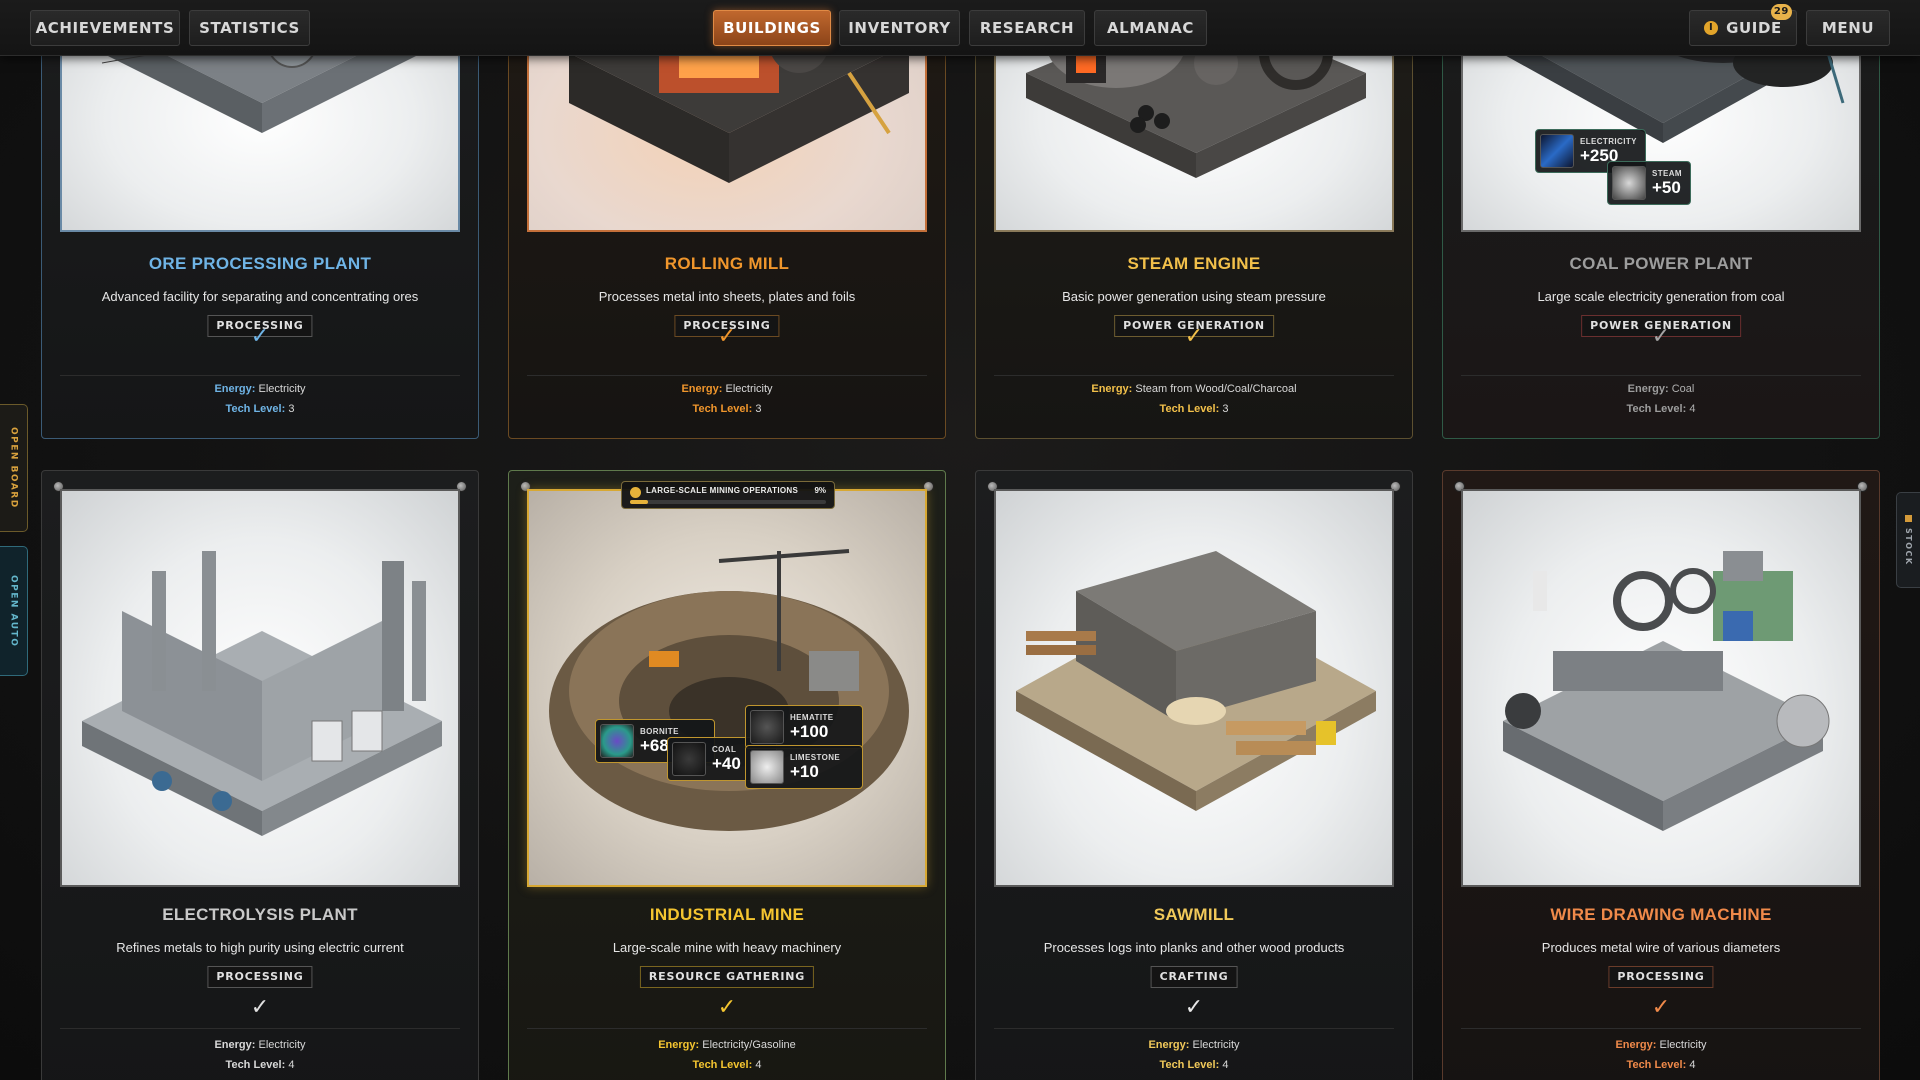  Describe the element at coordinates (815, 757) in the screenshot. I see `resource-label: LIMESTONE` at that location.